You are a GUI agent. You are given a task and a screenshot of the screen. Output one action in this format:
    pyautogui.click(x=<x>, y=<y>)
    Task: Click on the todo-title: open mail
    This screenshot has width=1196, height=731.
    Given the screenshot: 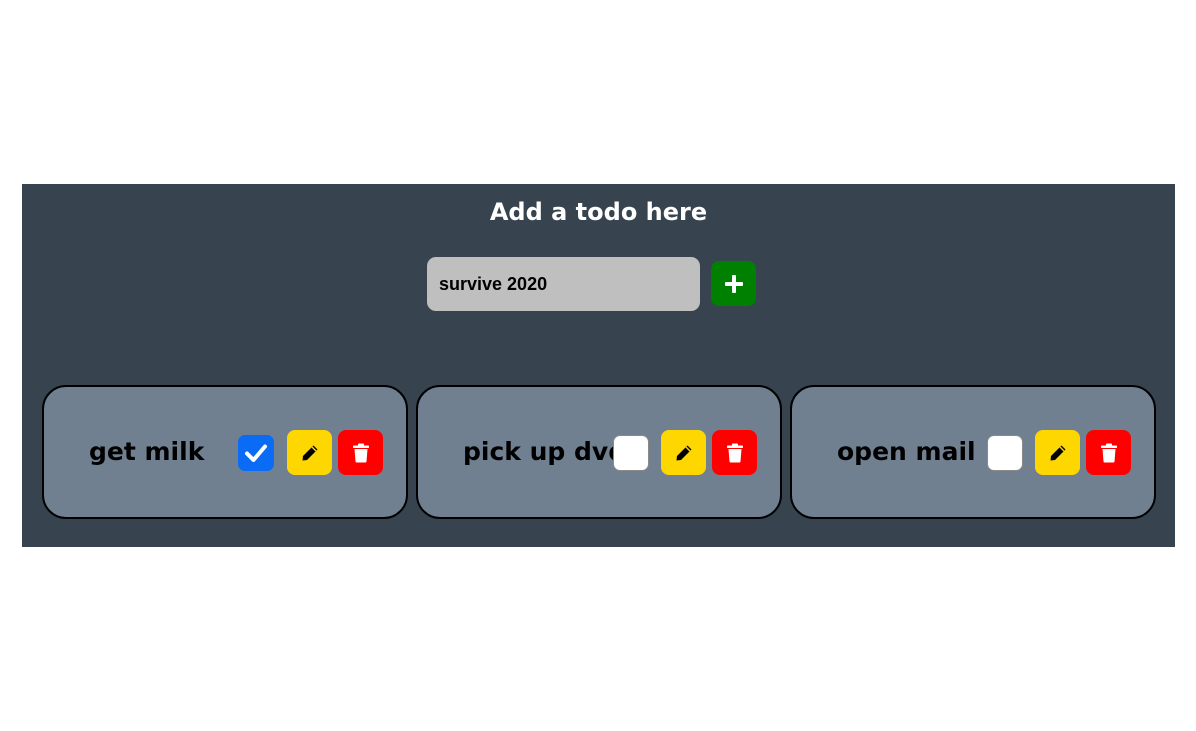 What is the action you would take?
    pyautogui.click(x=906, y=451)
    